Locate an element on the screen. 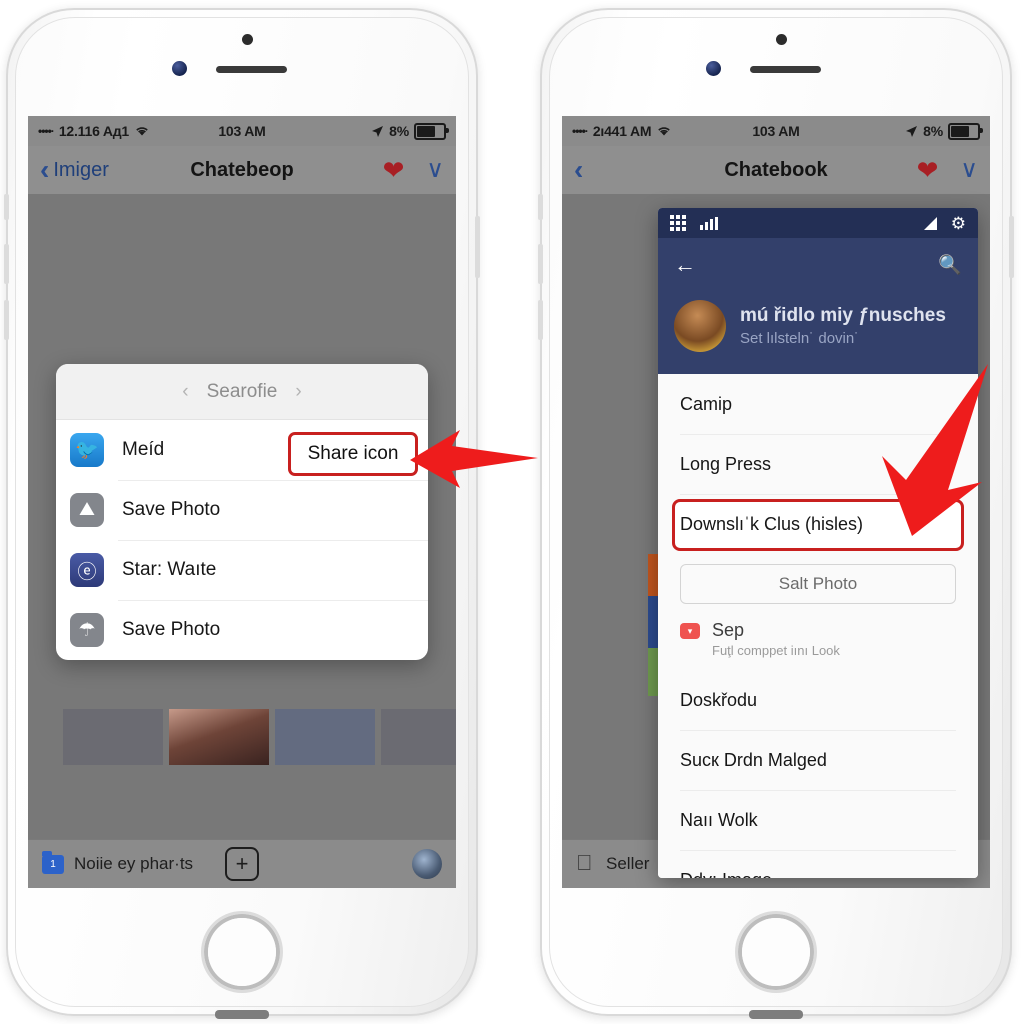 This screenshot has width=1024, height=1024. plus-icon: + is located at coordinates (242, 864).